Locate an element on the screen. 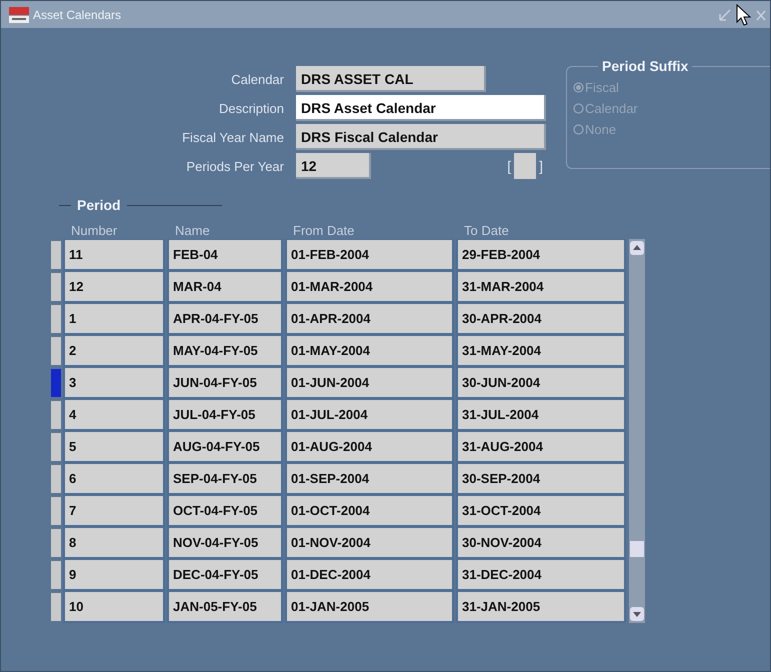  scroll-down-icon is located at coordinates (637, 614).